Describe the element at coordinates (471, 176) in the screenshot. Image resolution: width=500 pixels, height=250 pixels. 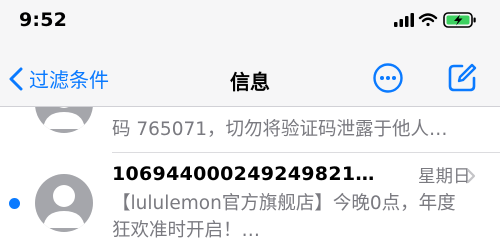
I see `chevron-right-icon` at that location.